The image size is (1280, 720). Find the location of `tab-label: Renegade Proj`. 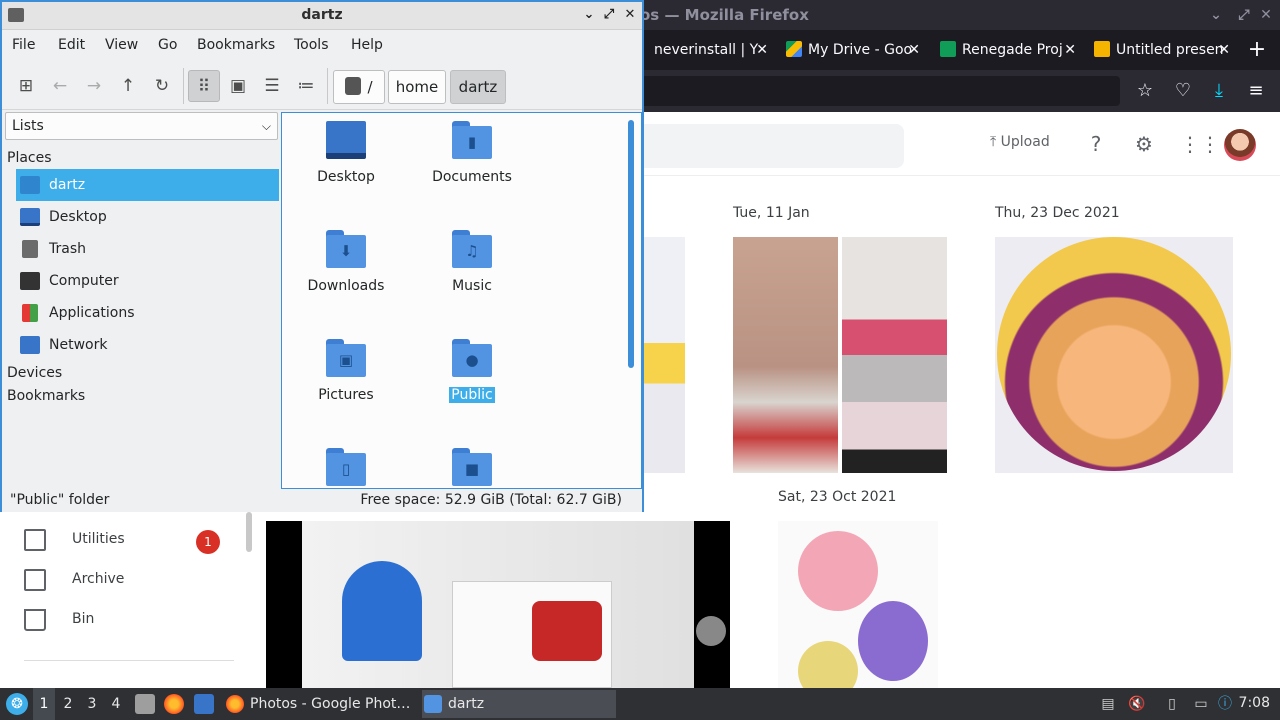

tab-label: Renegade Proj is located at coordinates (1012, 50).